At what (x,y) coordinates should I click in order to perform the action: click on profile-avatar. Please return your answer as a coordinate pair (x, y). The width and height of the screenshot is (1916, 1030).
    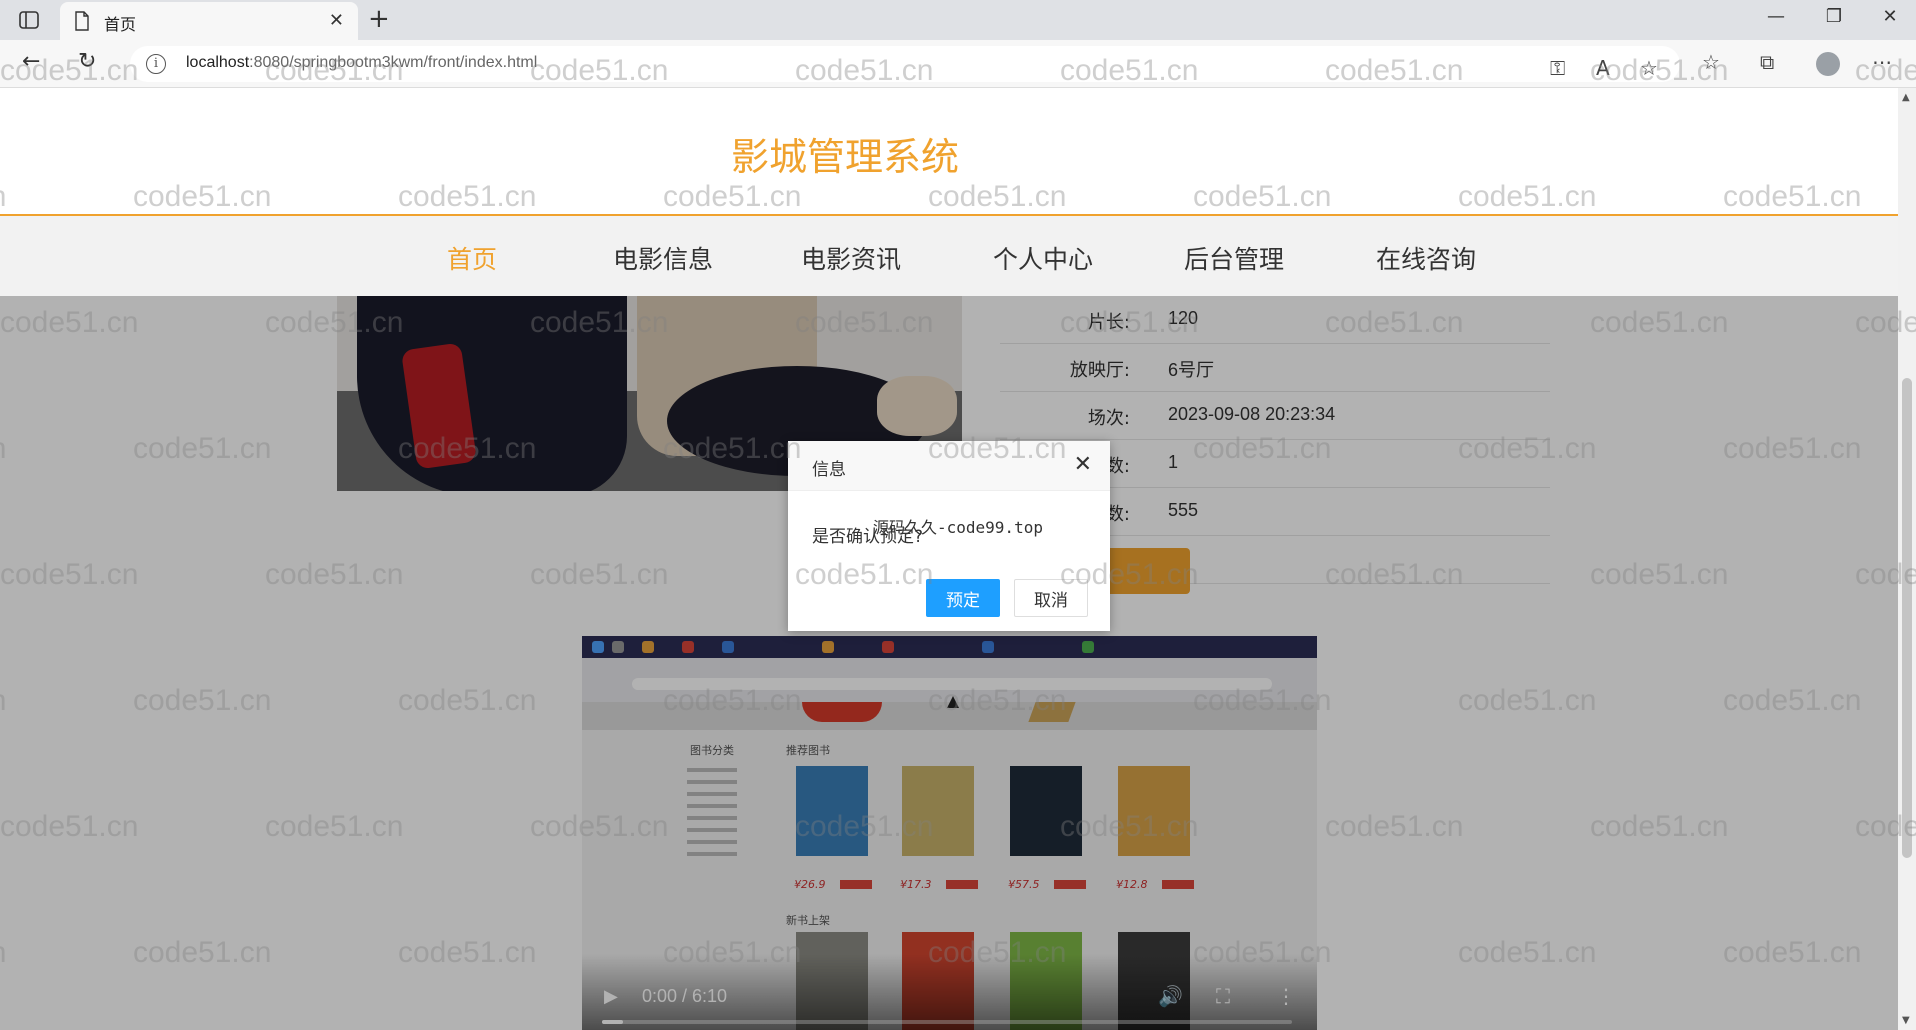
    Looking at the image, I should click on (1828, 64).